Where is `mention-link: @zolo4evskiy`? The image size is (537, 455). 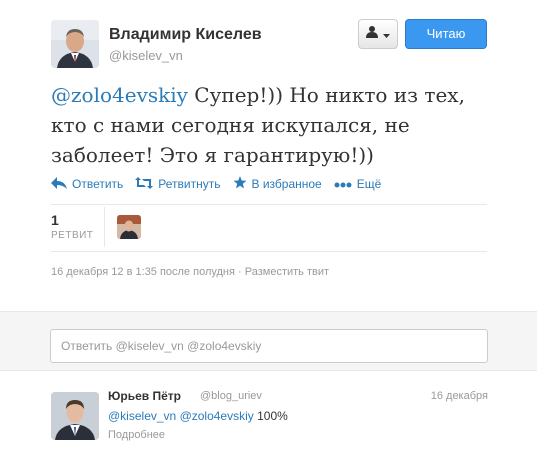
mention-link: @zolo4evskiy is located at coordinates (119, 95).